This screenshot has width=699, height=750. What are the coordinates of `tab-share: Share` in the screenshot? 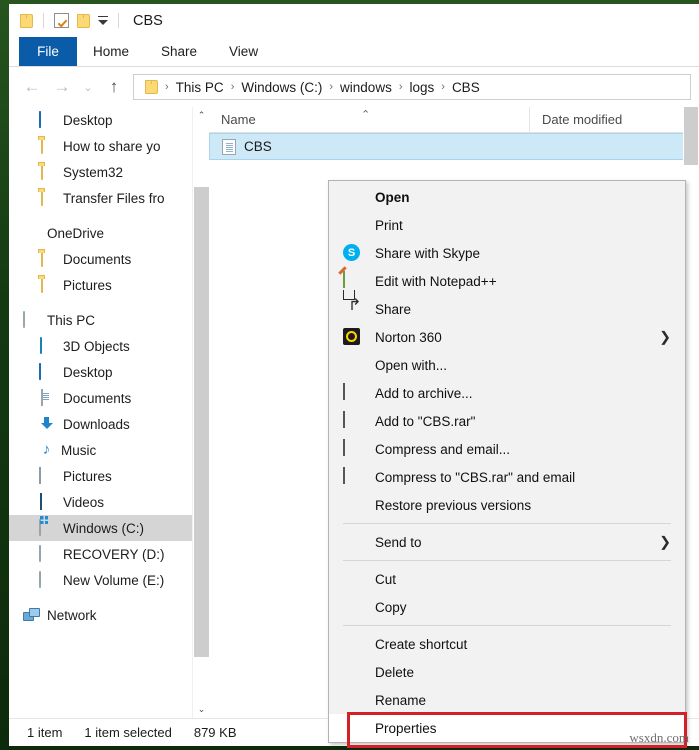 It's located at (179, 51).